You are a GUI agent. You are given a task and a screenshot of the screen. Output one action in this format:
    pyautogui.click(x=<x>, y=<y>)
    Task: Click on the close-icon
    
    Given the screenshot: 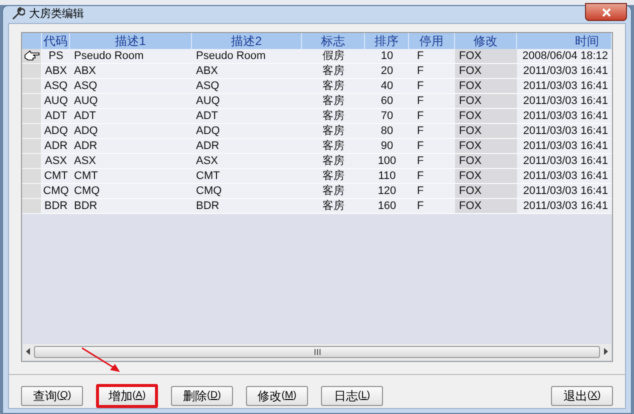 What is the action you would take?
    pyautogui.click(x=606, y=12)
    